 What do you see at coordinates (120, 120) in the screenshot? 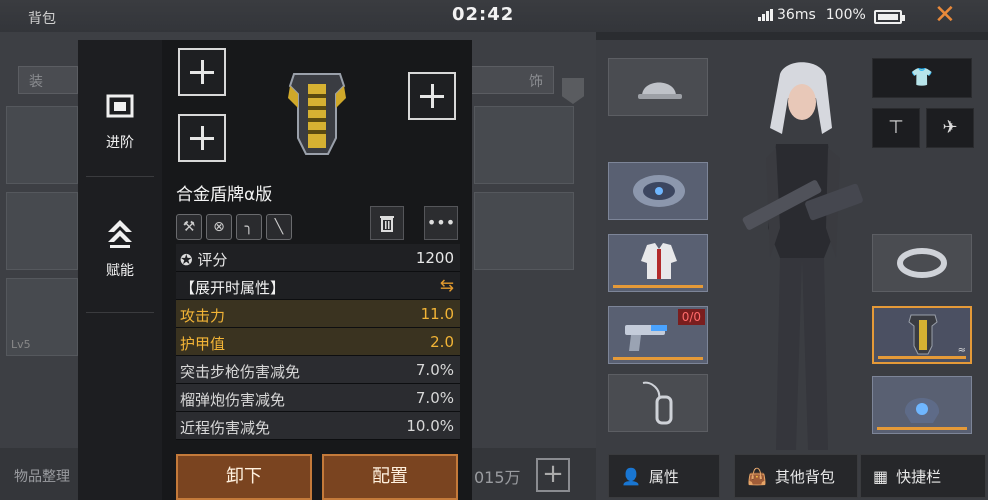
I see `nav-advance: 进阶` at bounding box center [120, 120].